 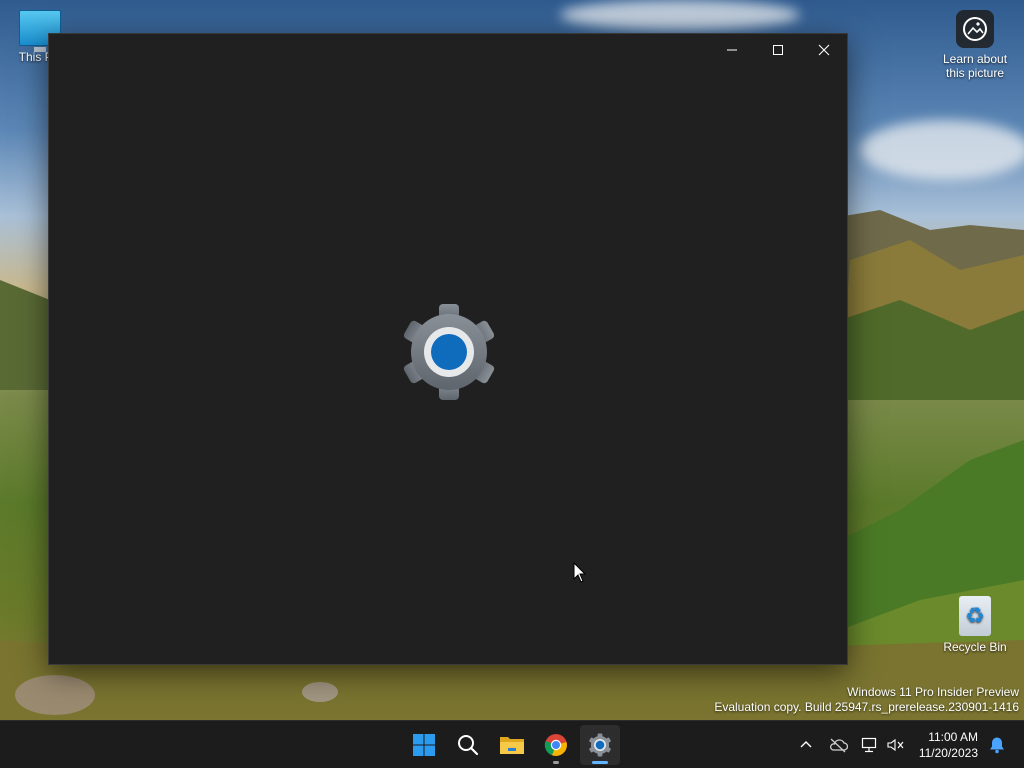 I want to click on network-button, so click(x=870, y=745).